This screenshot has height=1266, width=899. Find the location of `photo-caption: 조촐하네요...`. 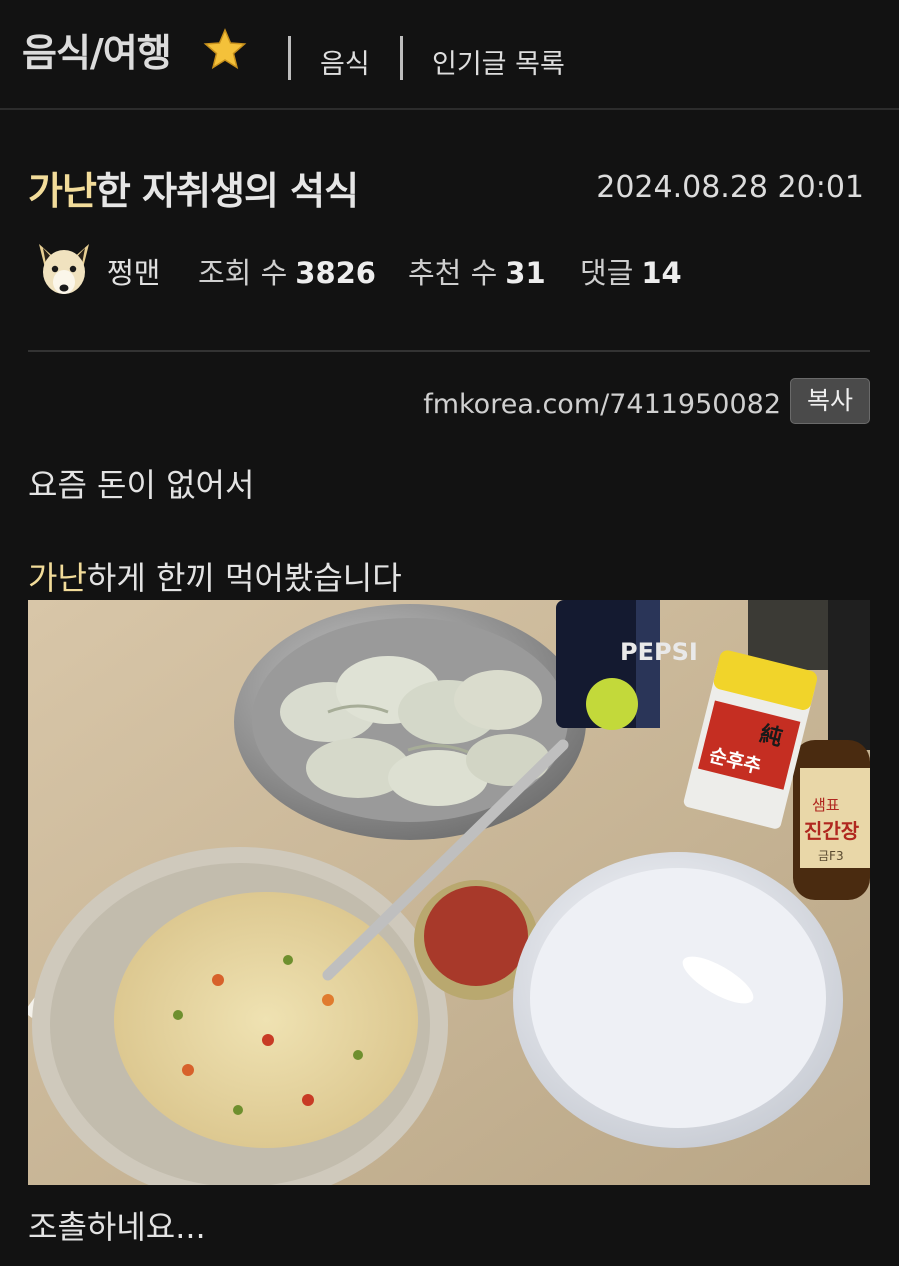

photo-caption: 조촐하네요... is located at coordinates (117, 1227).